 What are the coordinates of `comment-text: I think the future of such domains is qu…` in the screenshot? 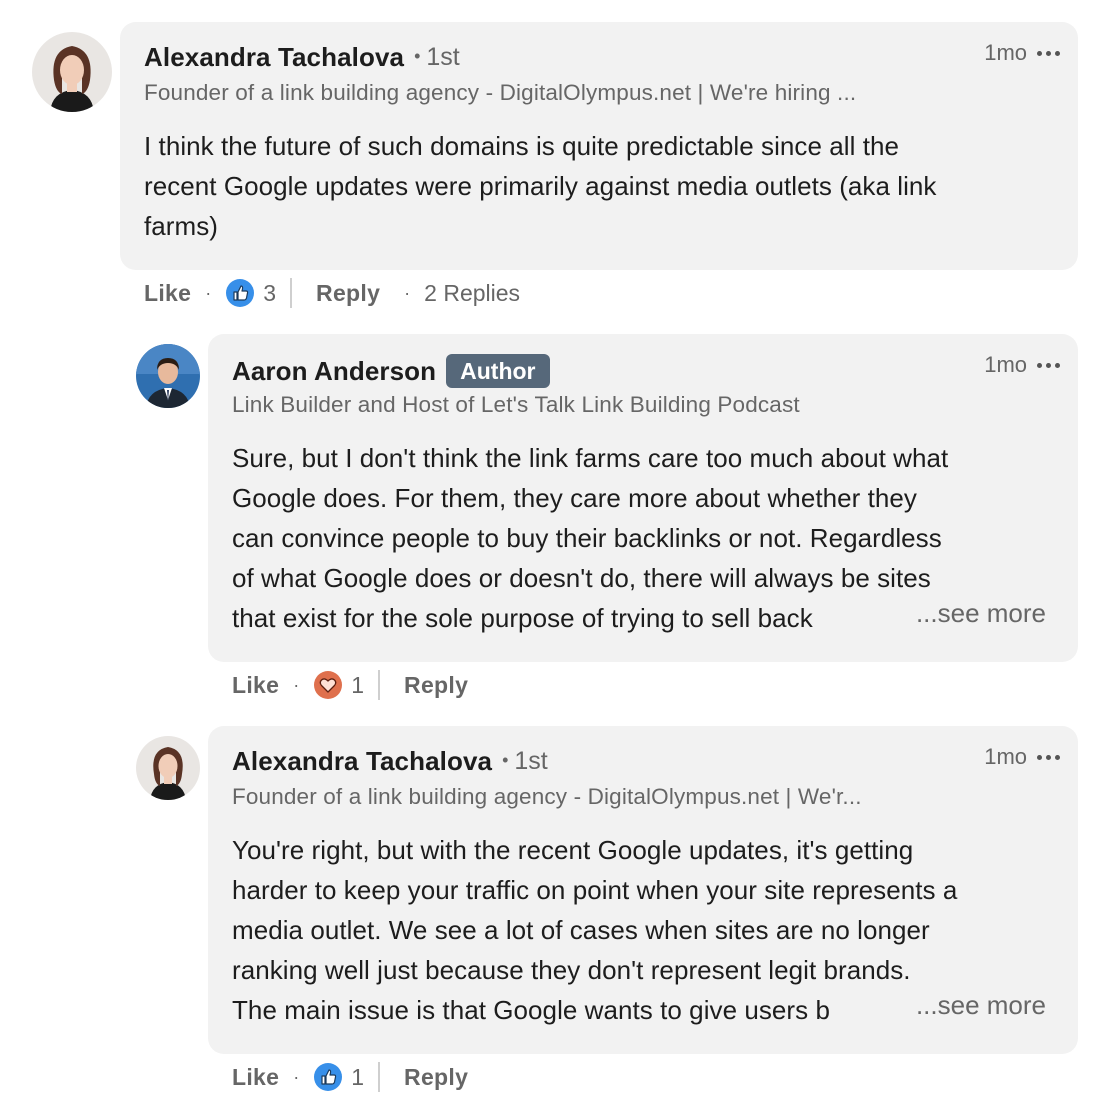 It's located at (540, 186).